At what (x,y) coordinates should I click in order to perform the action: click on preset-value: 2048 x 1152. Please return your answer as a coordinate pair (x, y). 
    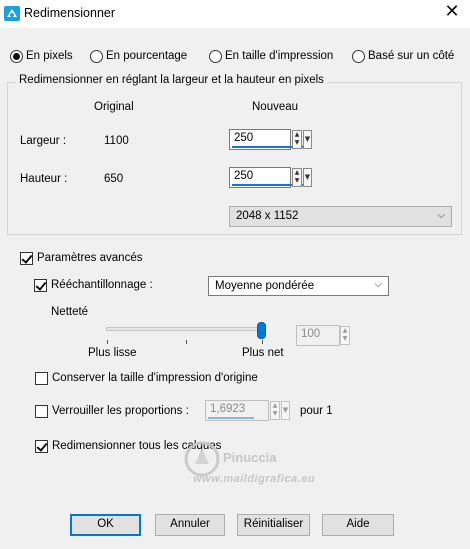
    Looking at the image, I should click on (267, 216).